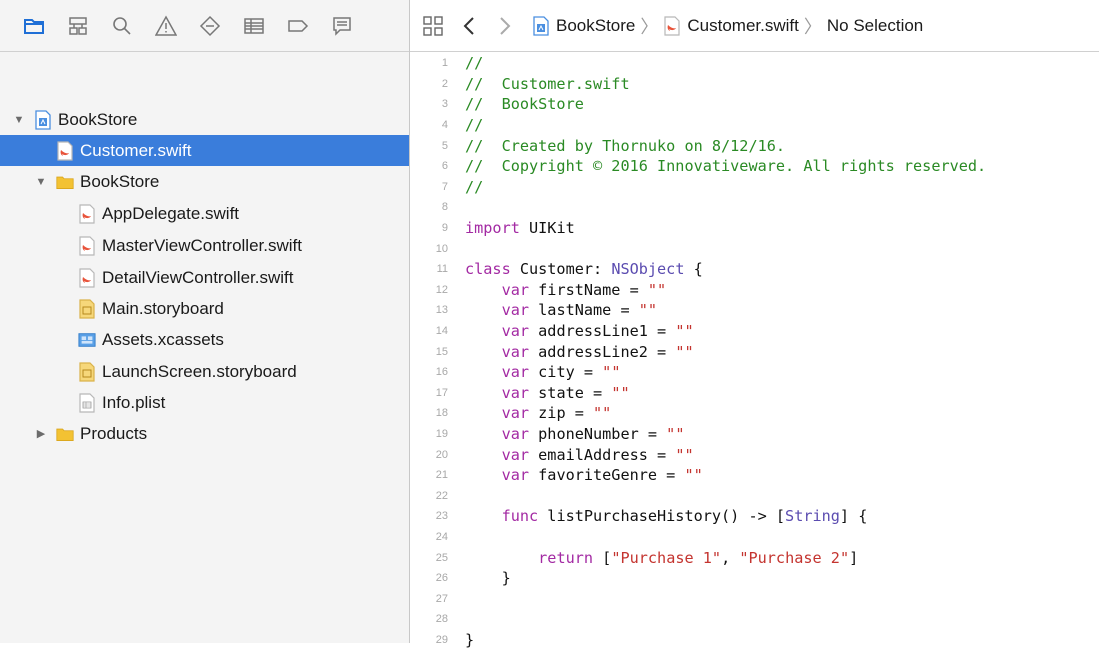 This screenshot has height=650, width=1099. Describe the element at coordinates (488, 578) in the screenshot. I see `code-token: }` at that location.